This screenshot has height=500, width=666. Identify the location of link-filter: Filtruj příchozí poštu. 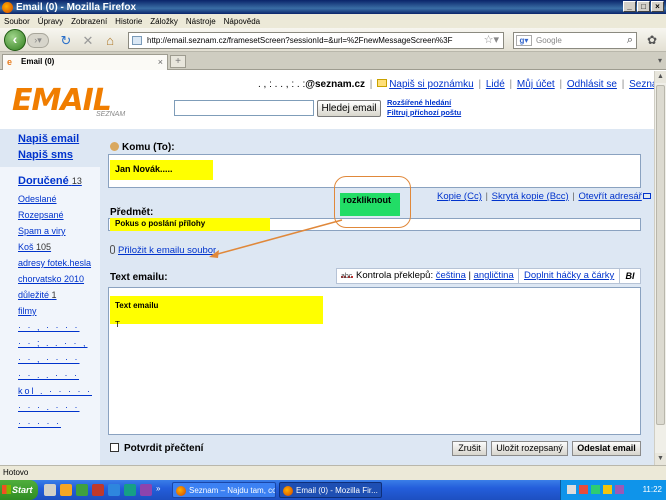
(424, 113).